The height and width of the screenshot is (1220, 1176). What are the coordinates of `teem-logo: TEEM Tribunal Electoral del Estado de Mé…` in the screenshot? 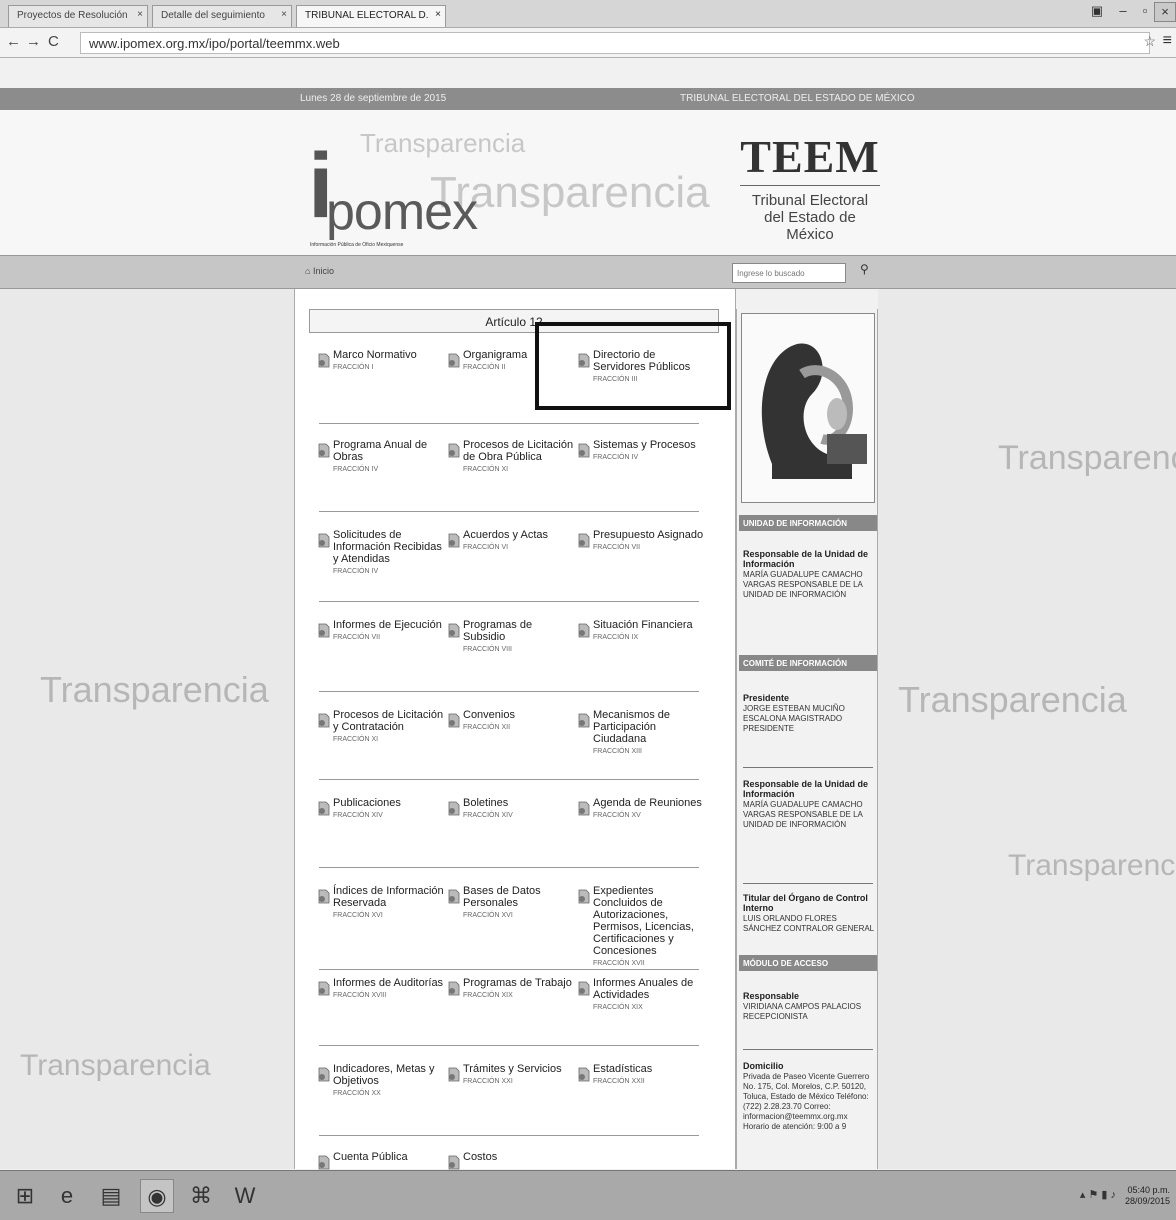 It's located at (810, 190).